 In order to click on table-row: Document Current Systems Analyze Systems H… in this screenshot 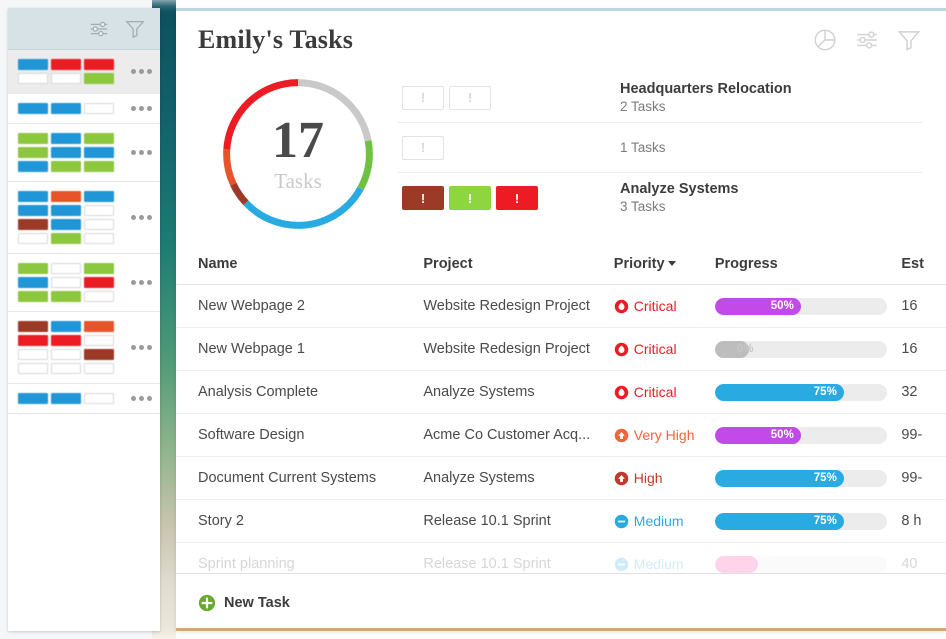, I will do `click(561, 478)`.